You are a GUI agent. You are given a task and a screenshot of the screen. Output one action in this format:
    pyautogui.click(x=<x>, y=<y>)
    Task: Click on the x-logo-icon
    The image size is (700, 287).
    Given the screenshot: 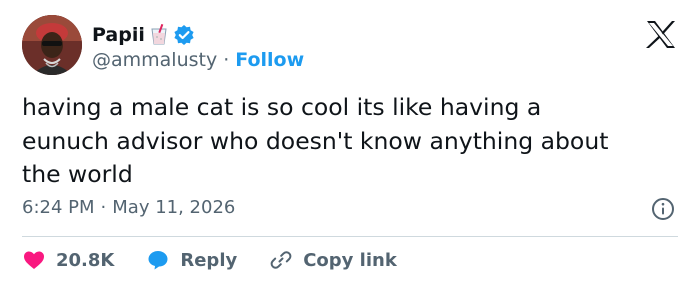 What is the action you would take?
    pyautogui.click(x=661, y=34)
    